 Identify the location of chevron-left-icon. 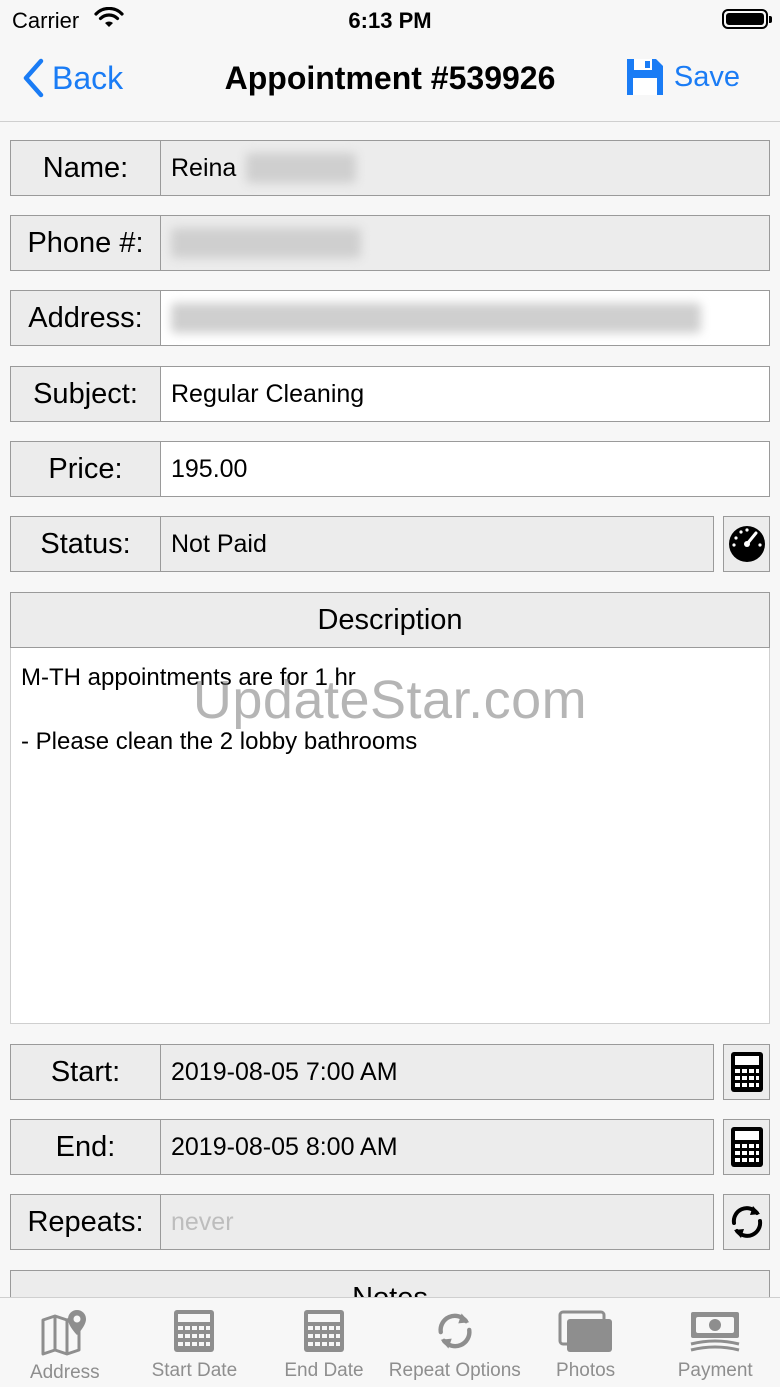
(33, 78).